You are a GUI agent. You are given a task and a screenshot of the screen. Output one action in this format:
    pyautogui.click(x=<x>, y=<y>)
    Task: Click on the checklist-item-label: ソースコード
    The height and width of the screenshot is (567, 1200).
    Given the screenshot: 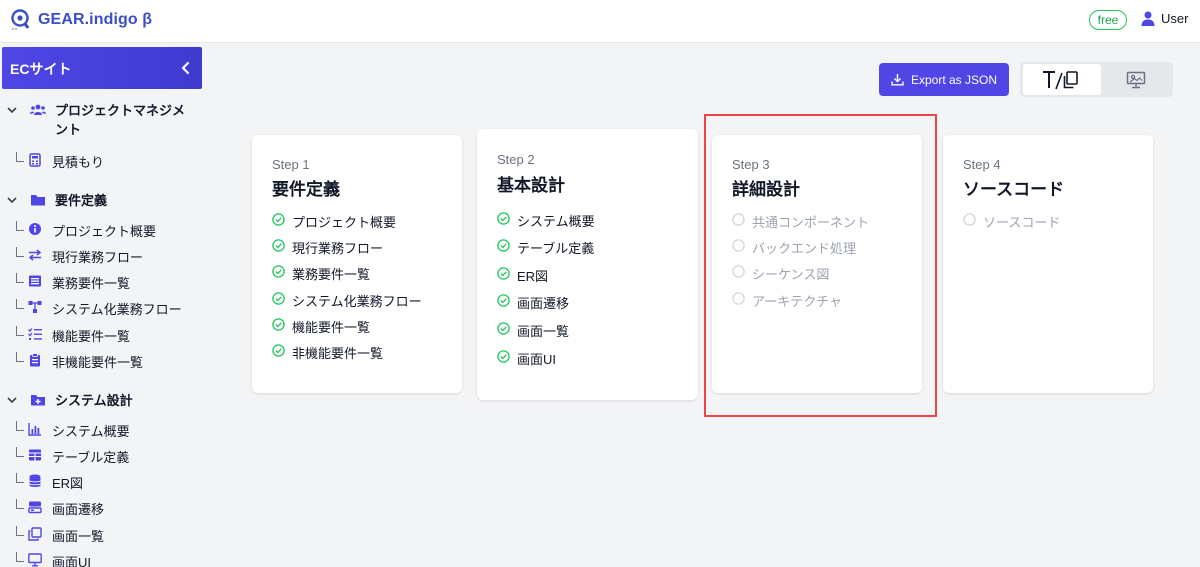 What is the action you would take?
    pyautogui.click(x=1022, y=222)
    